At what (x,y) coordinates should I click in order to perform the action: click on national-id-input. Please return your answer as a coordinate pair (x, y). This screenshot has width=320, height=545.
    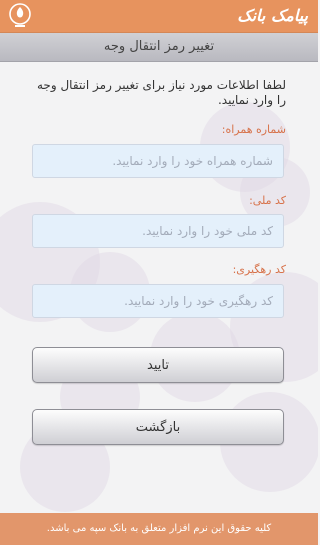
    Looking at the image, I should click on (158, 231).